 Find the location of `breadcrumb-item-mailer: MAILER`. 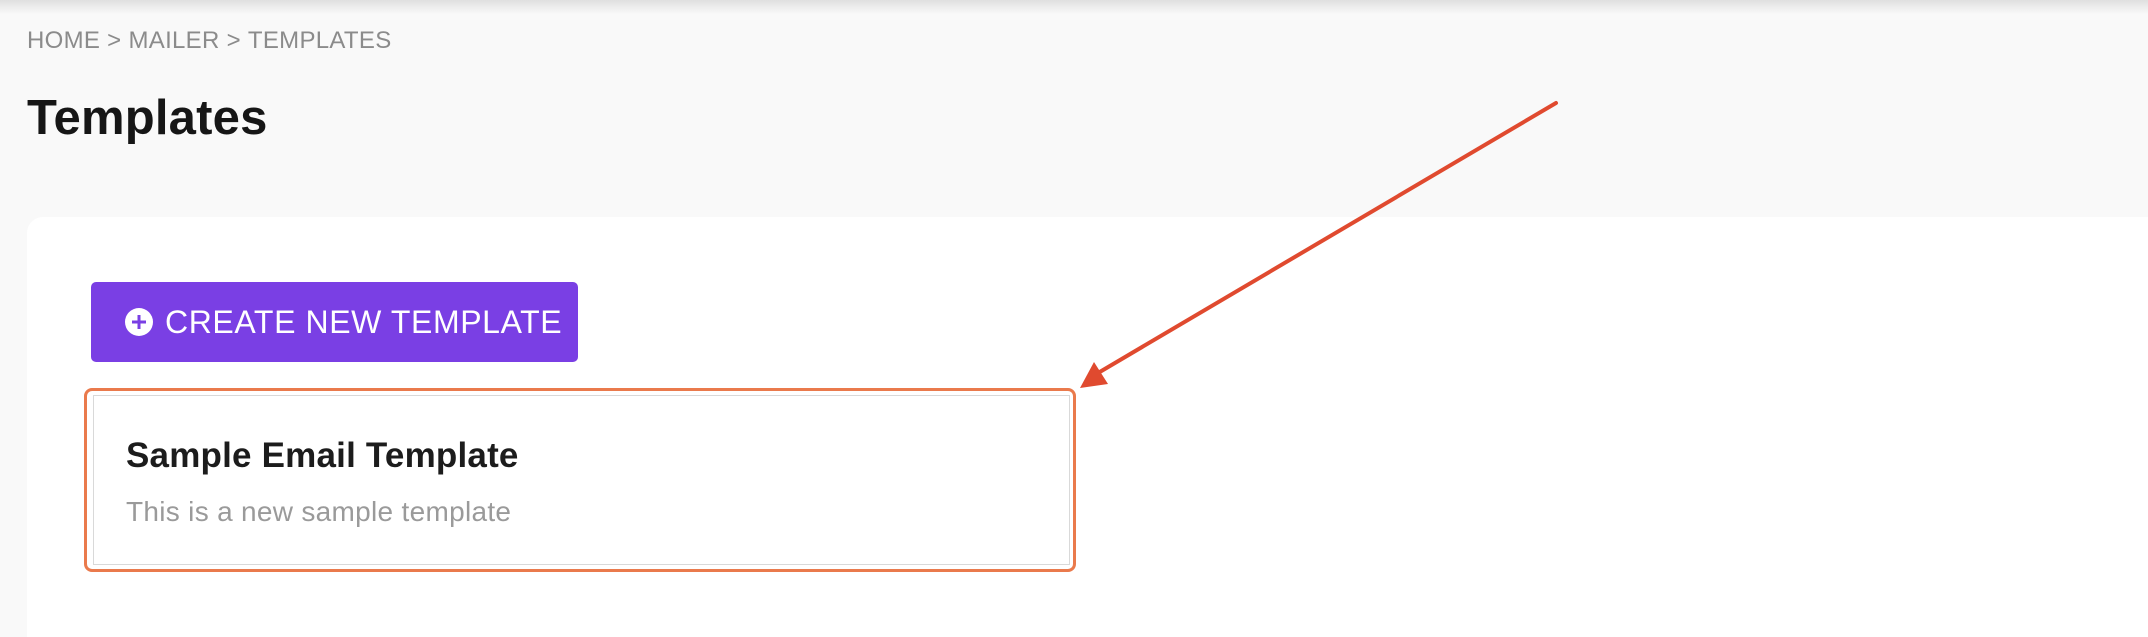

breadcrumb-item-mailer: MAILER is located at coordinates (173, 41).